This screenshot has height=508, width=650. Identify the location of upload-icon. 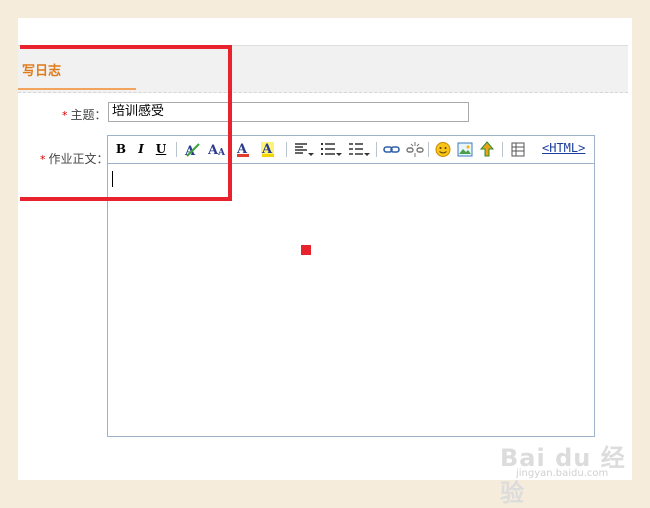
(487, 149).